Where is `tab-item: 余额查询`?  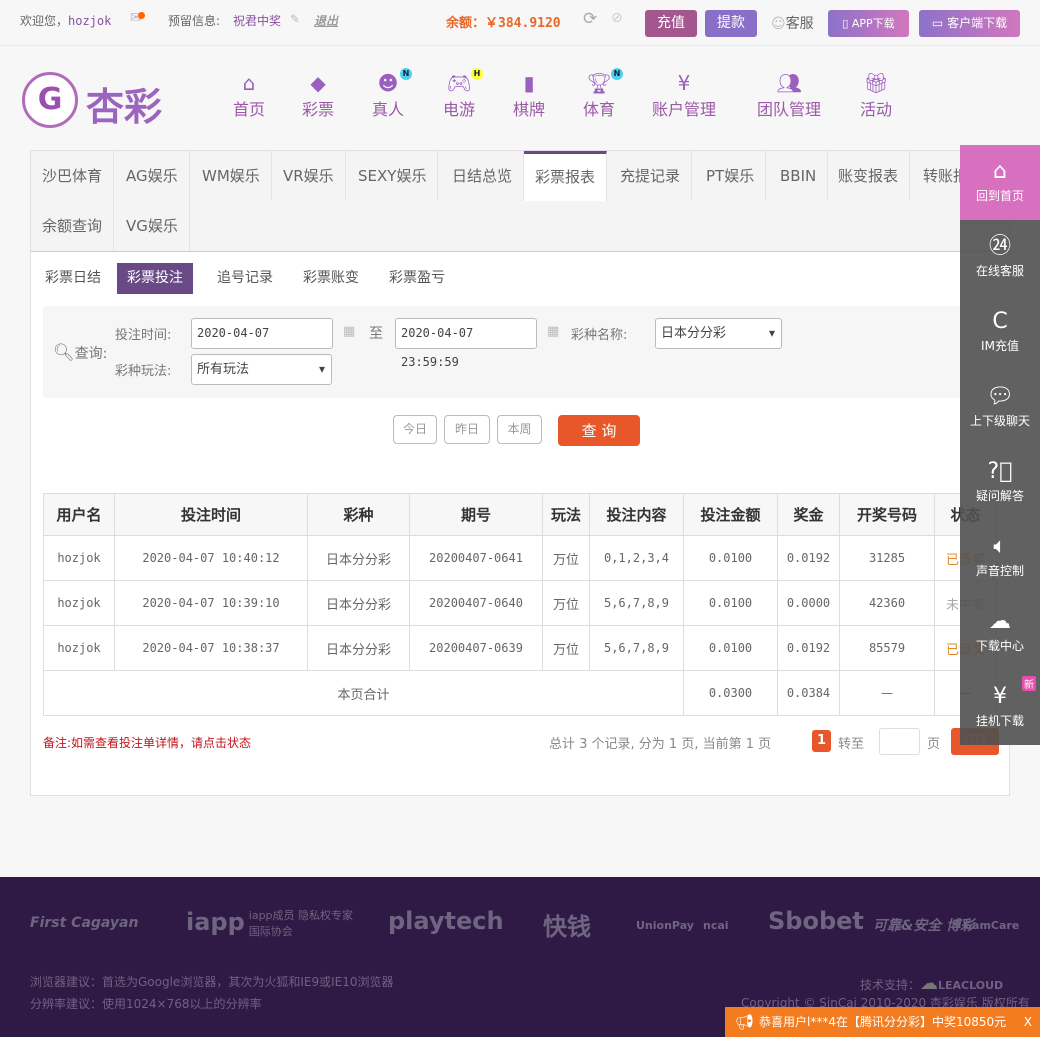 tab-item: 余额查询 is located at coordinates (73, 226).